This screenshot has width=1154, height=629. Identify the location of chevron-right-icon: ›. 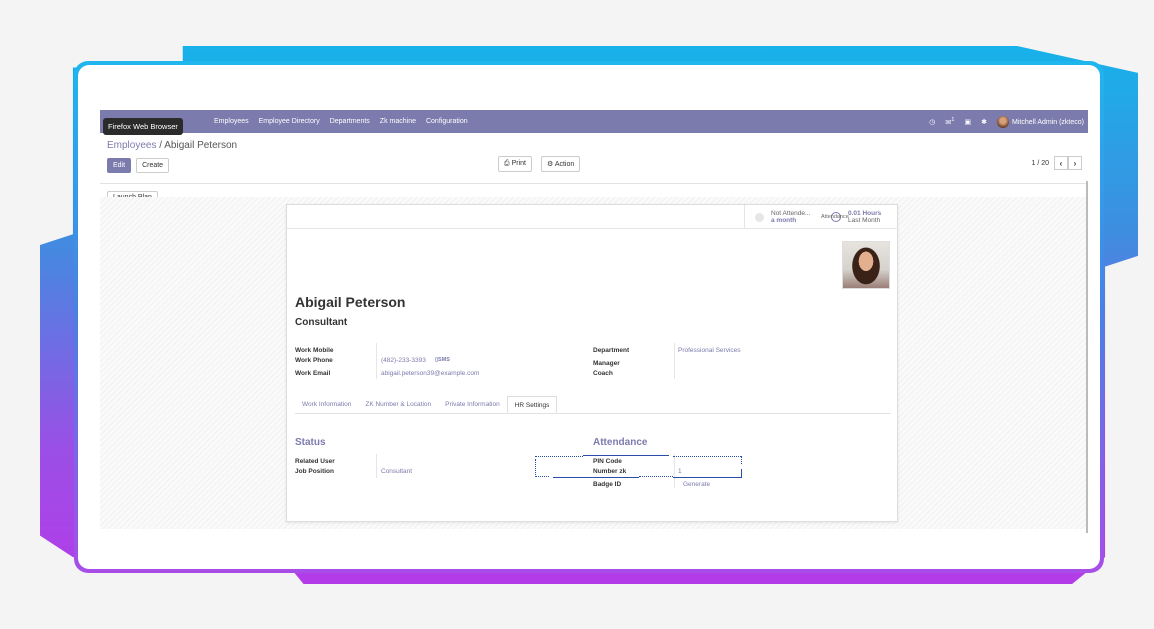
(1075, 163).